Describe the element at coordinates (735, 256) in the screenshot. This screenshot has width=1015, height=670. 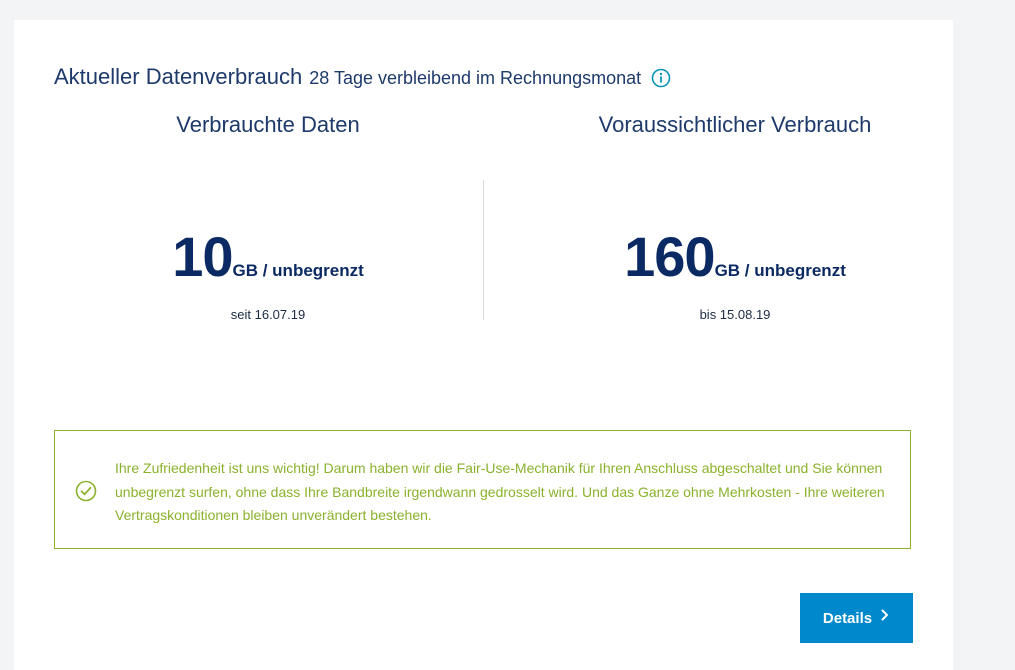
I see `forecast-value: 160GB / unbegrenzt` at that location.